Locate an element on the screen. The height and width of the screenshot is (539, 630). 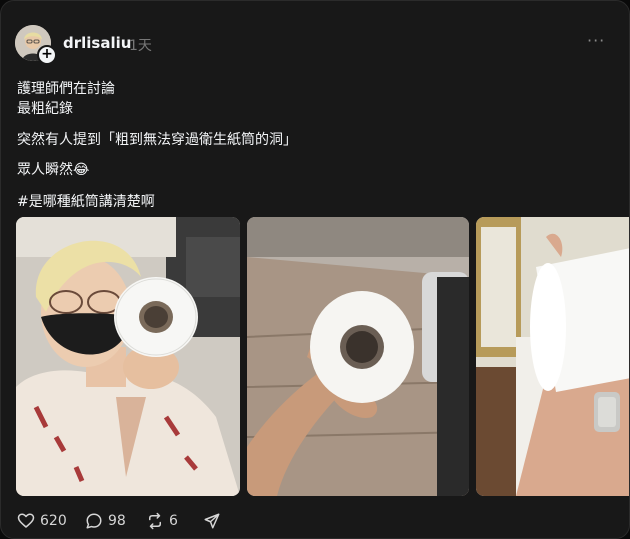
share-button is located at coordinates (212, 521).